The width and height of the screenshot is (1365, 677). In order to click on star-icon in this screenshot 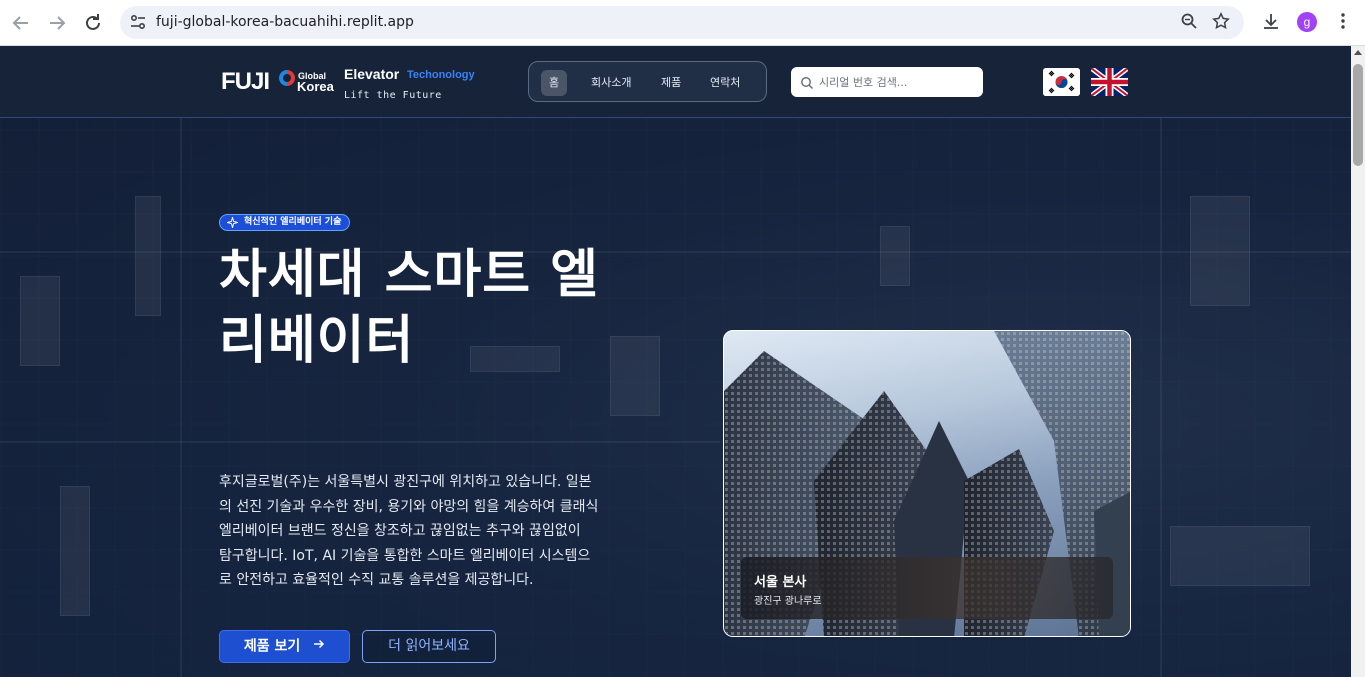, I will do `click(1221, 22)`.